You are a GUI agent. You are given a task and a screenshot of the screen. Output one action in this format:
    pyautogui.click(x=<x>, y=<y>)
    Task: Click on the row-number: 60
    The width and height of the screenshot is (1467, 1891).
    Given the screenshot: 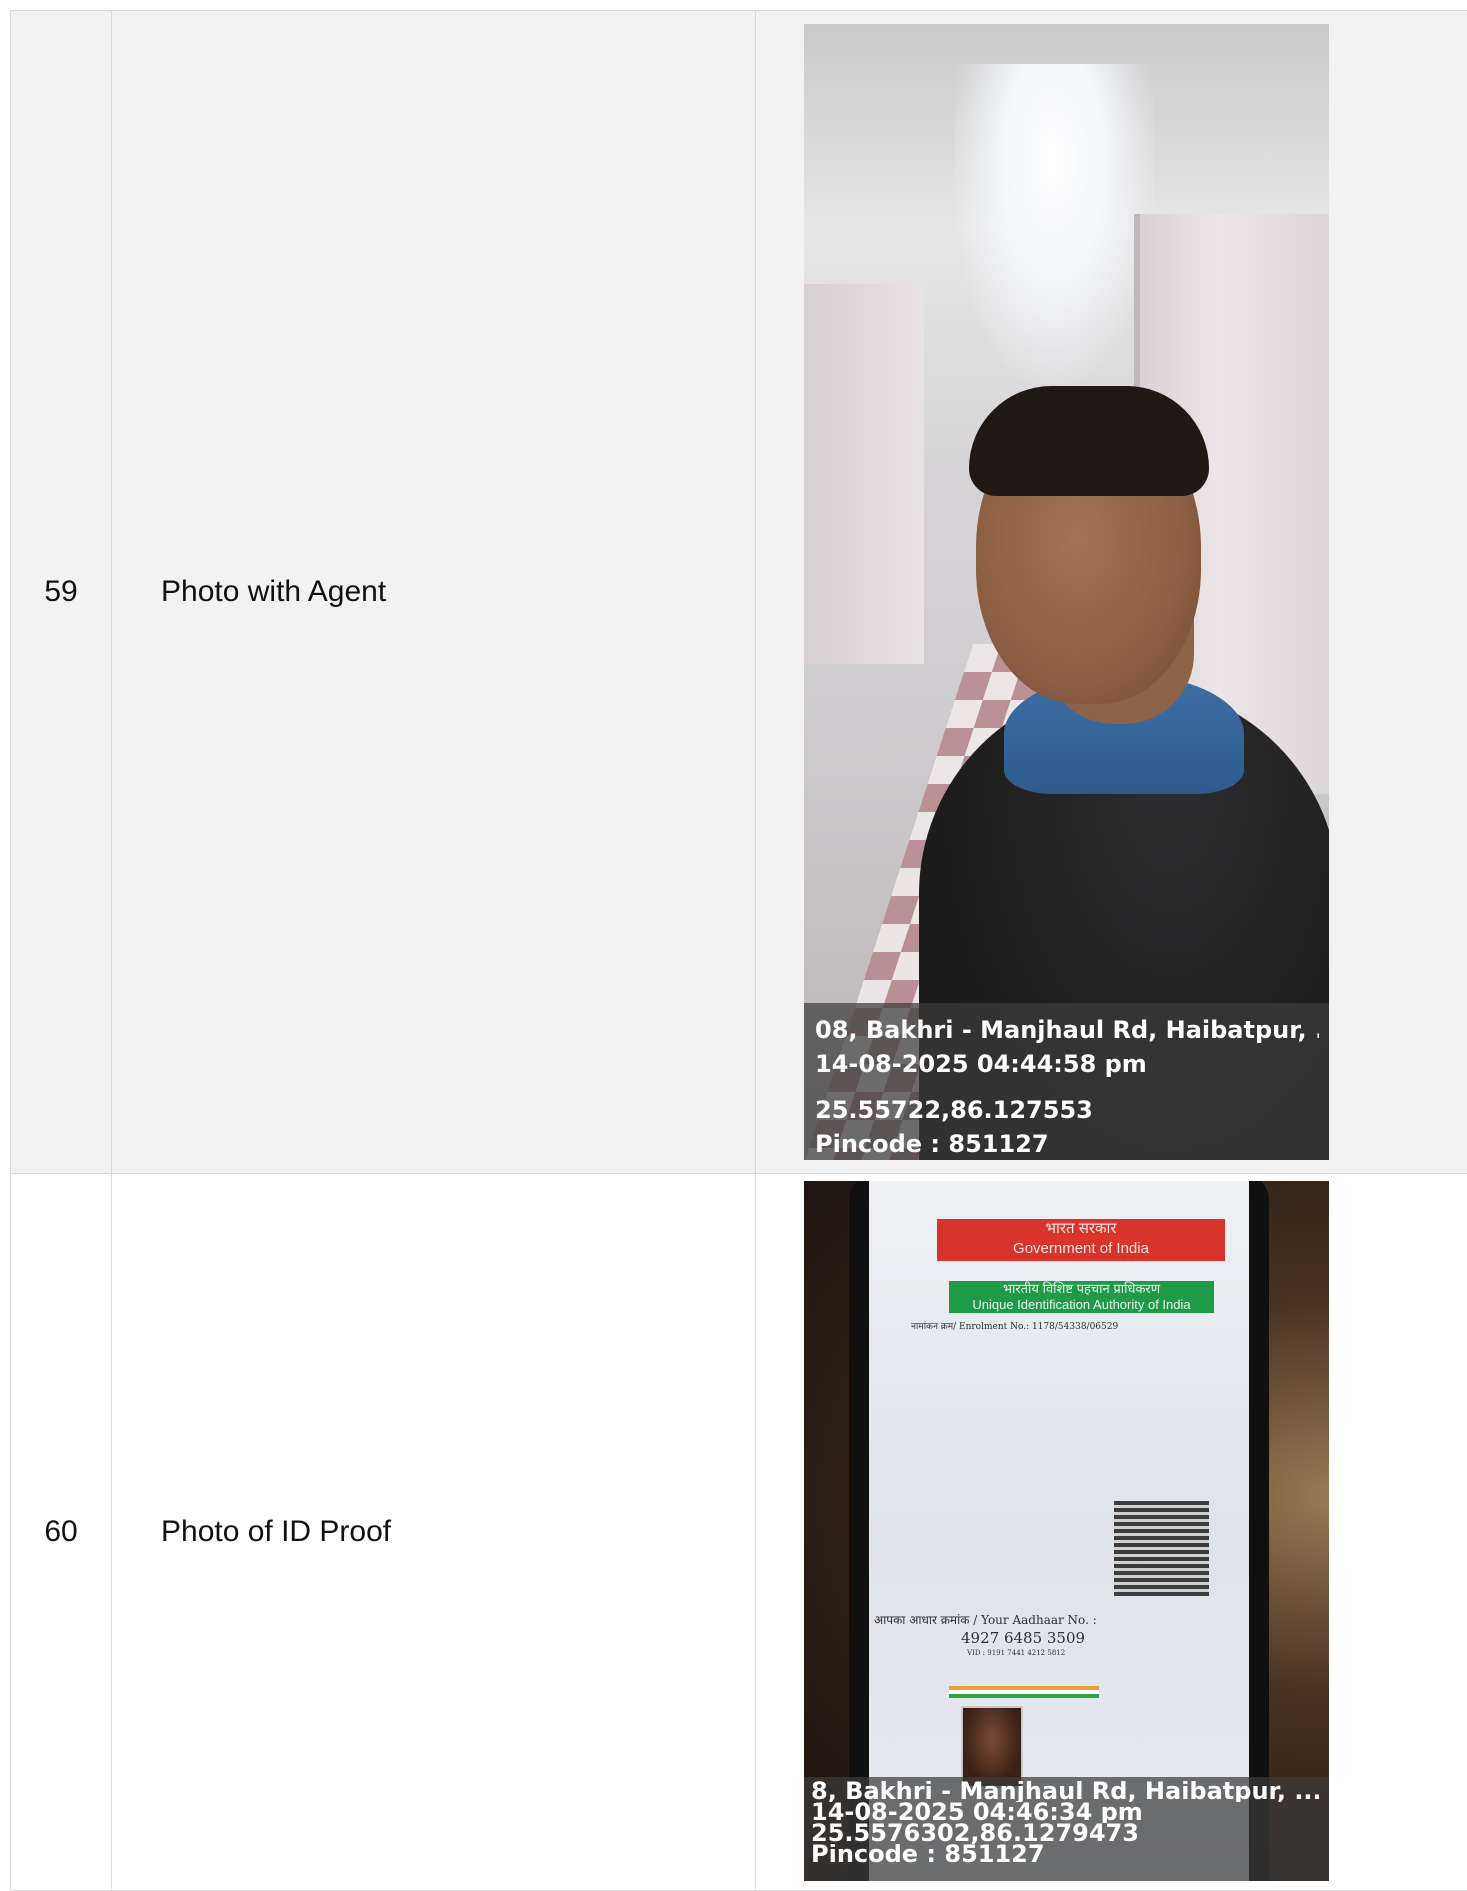 What is the action you would take?
    pyautogui.click(x=61, y=1532)
    